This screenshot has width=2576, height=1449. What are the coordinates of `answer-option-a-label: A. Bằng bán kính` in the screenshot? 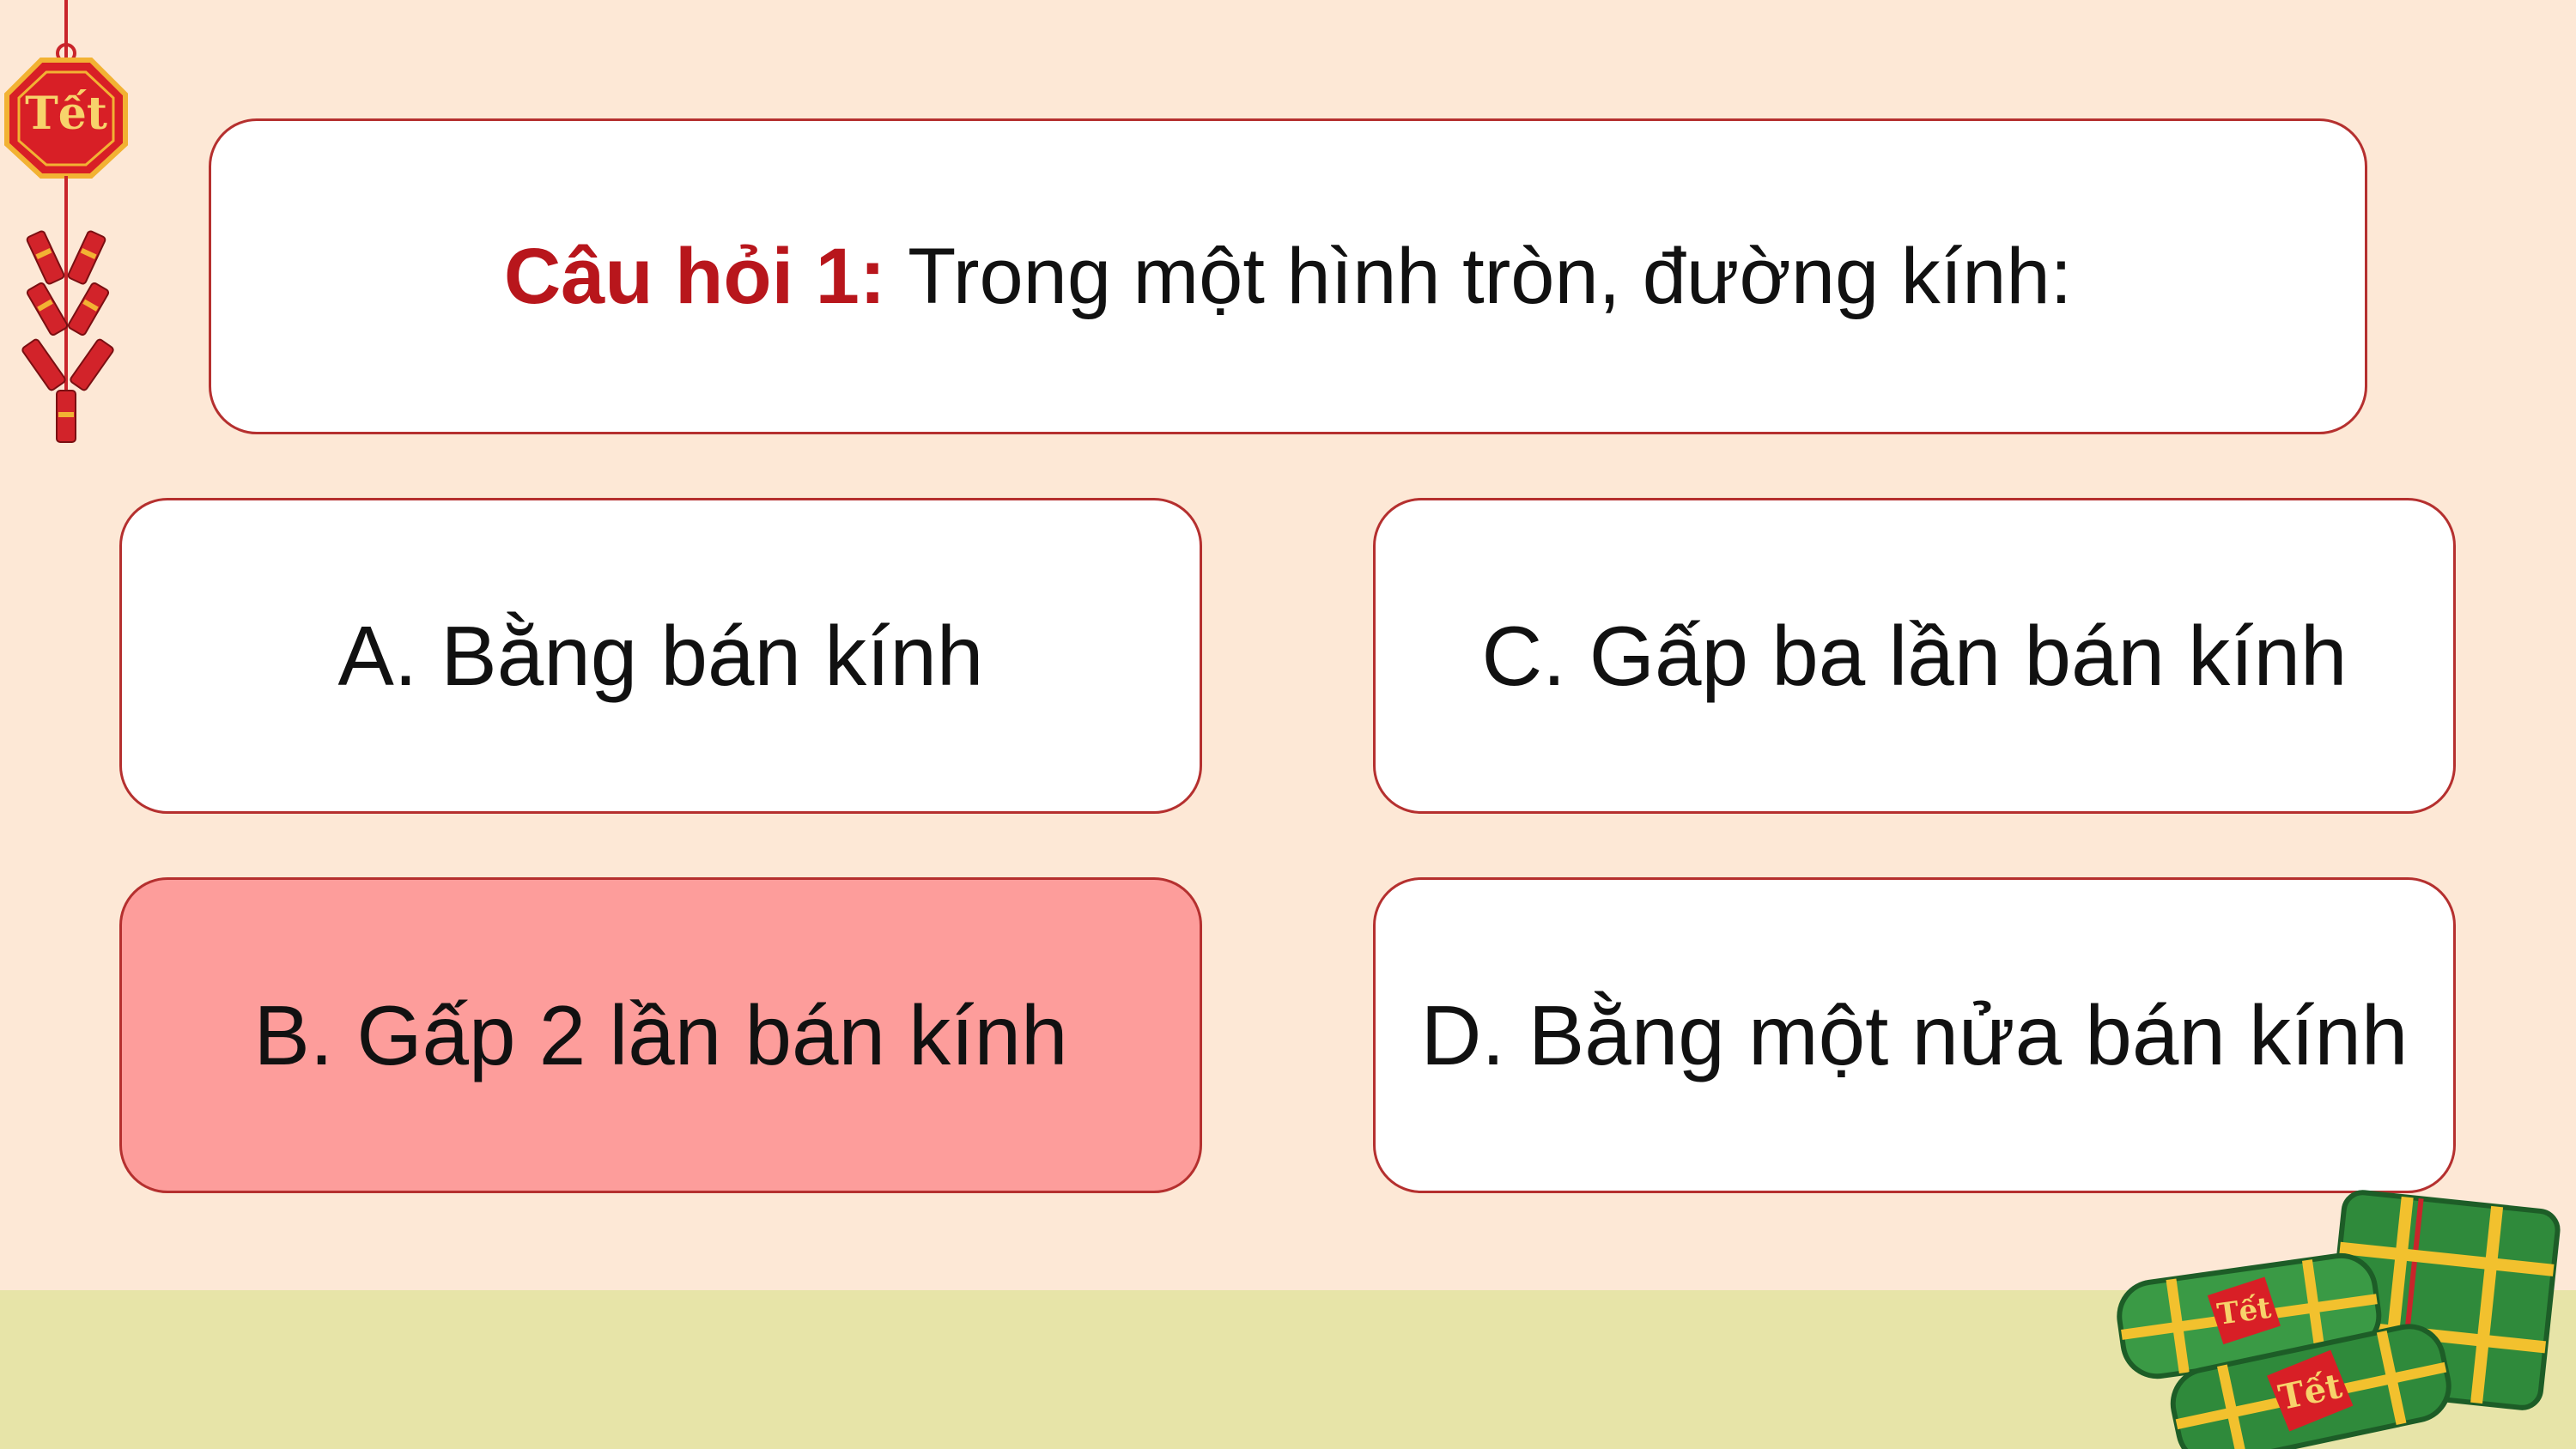 It's located at (660, 655).